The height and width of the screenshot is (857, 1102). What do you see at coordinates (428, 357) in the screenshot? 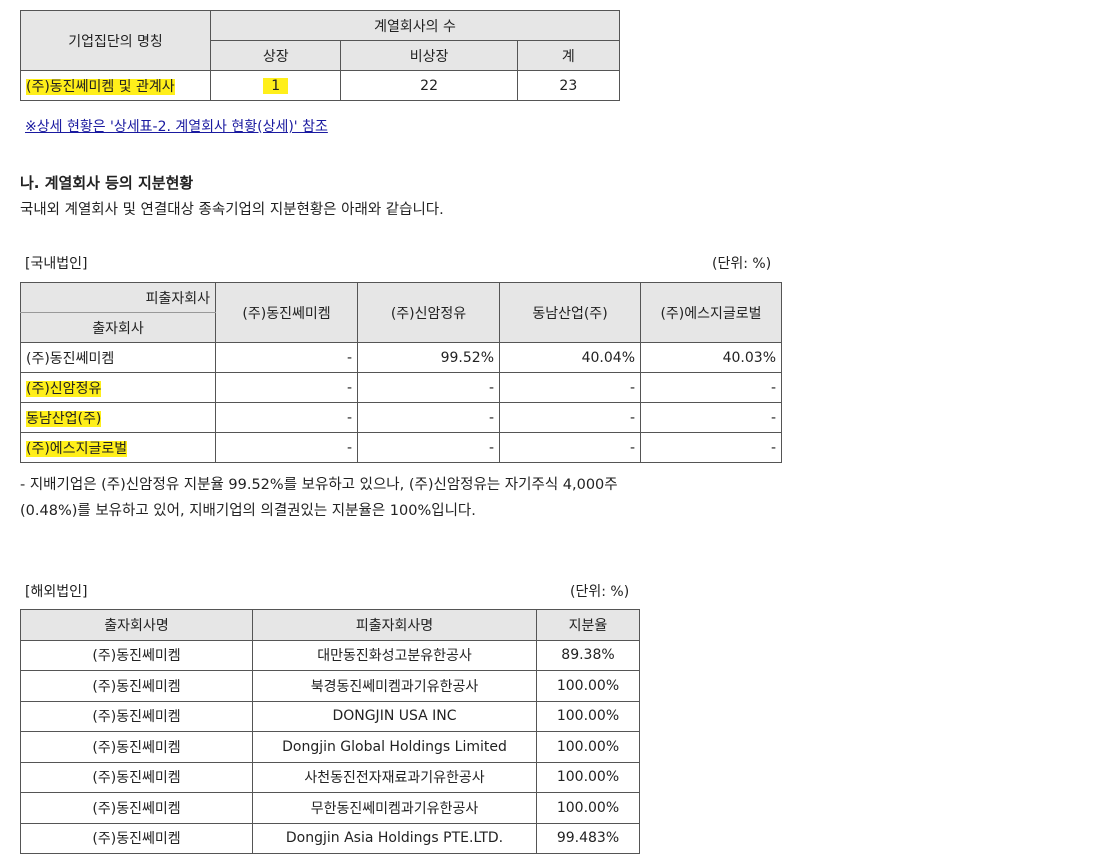
I see `cell: 99.52%` at bounding box center [428, 357].